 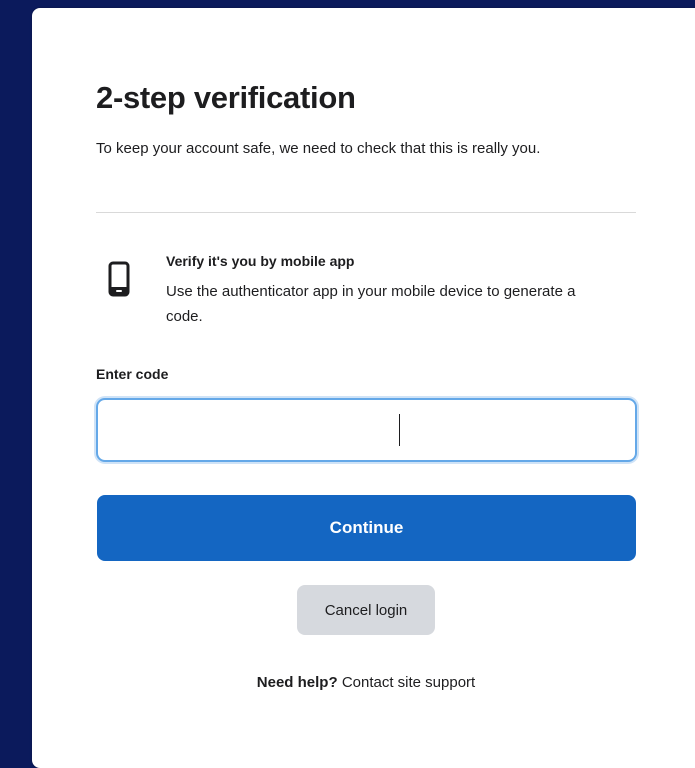 I want to click on continue-button: Continue, so click(x=366, y=528).